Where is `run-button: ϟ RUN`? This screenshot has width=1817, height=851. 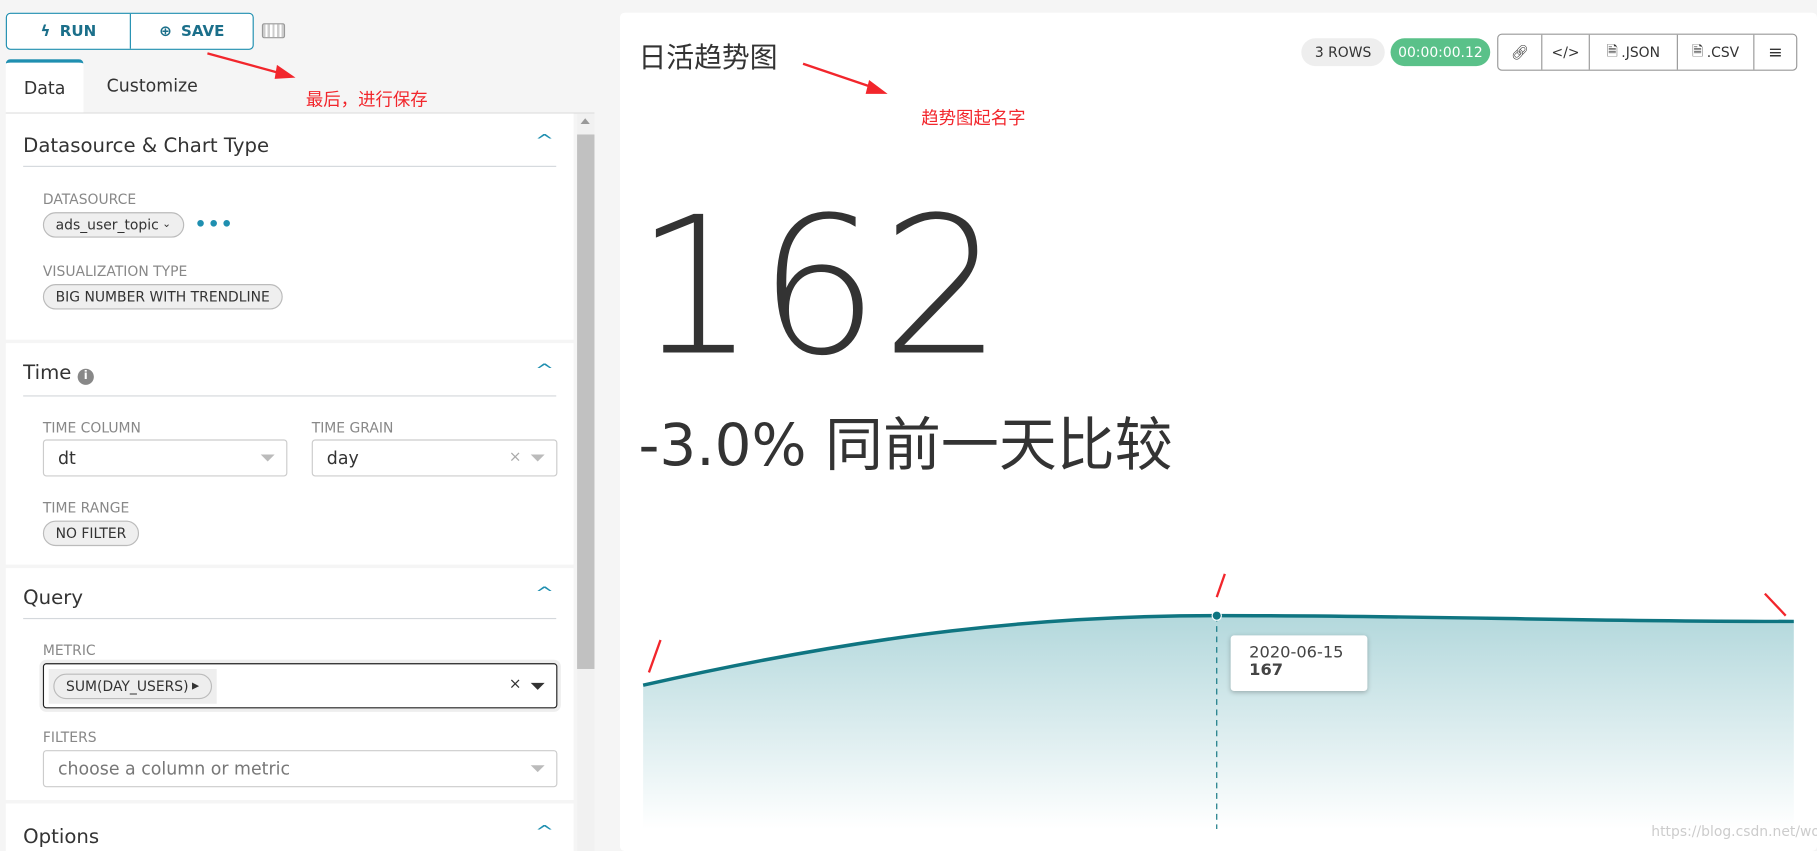
run-button: ϟ RUN is located at coordinates (69, 31).